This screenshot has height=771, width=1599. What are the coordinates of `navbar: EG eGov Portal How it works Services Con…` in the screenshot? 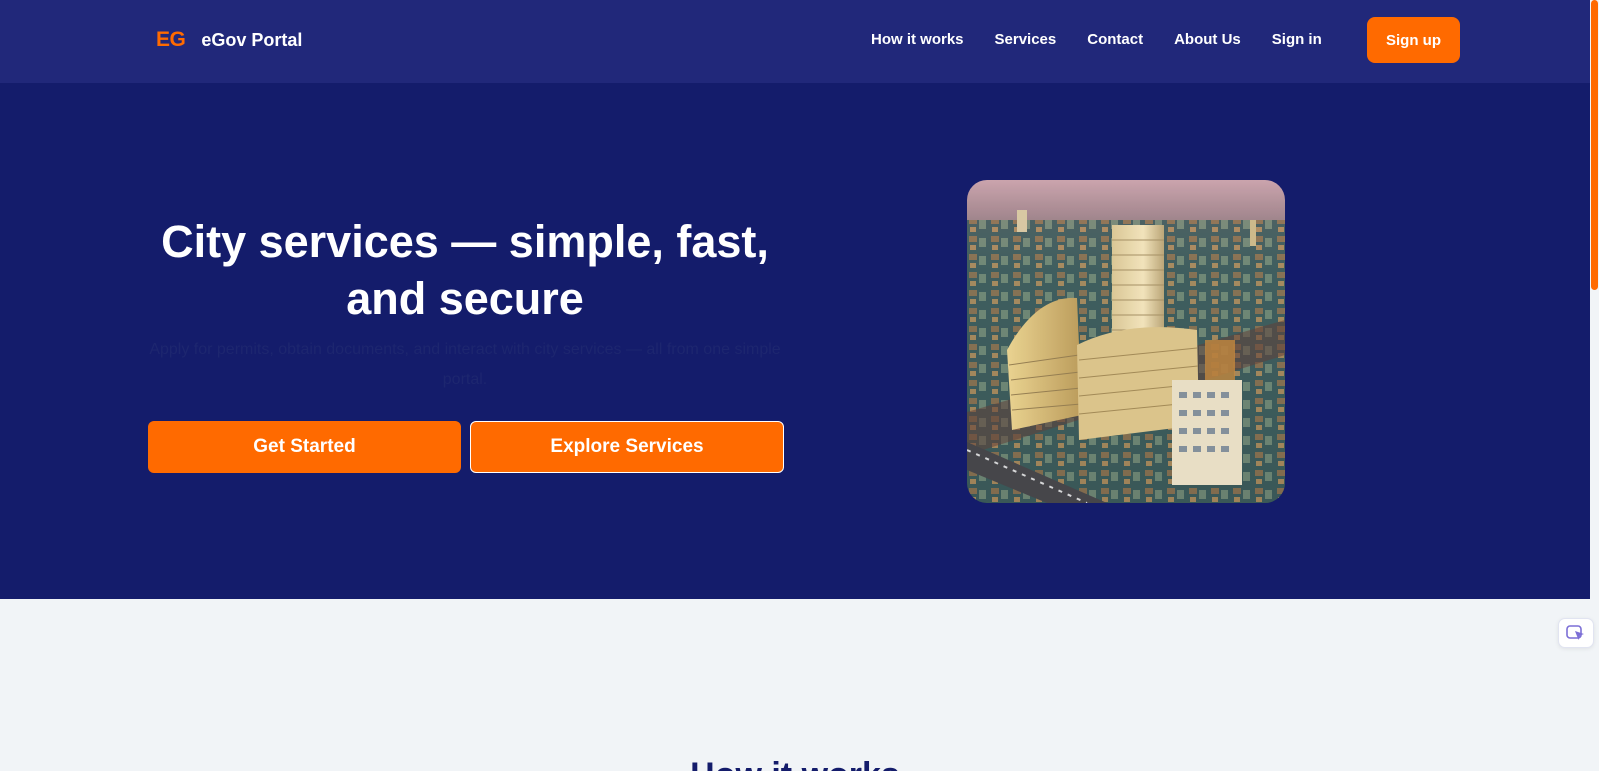 It's located at (795, 41).